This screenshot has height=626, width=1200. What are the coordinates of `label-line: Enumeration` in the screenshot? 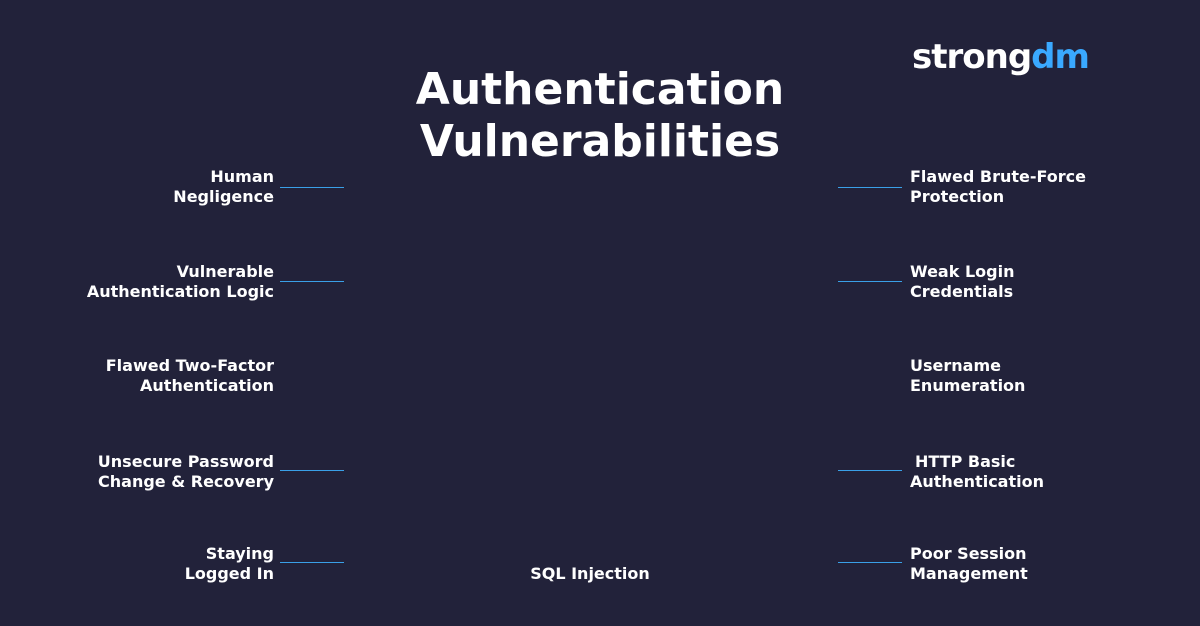 It's located at (968, 385).